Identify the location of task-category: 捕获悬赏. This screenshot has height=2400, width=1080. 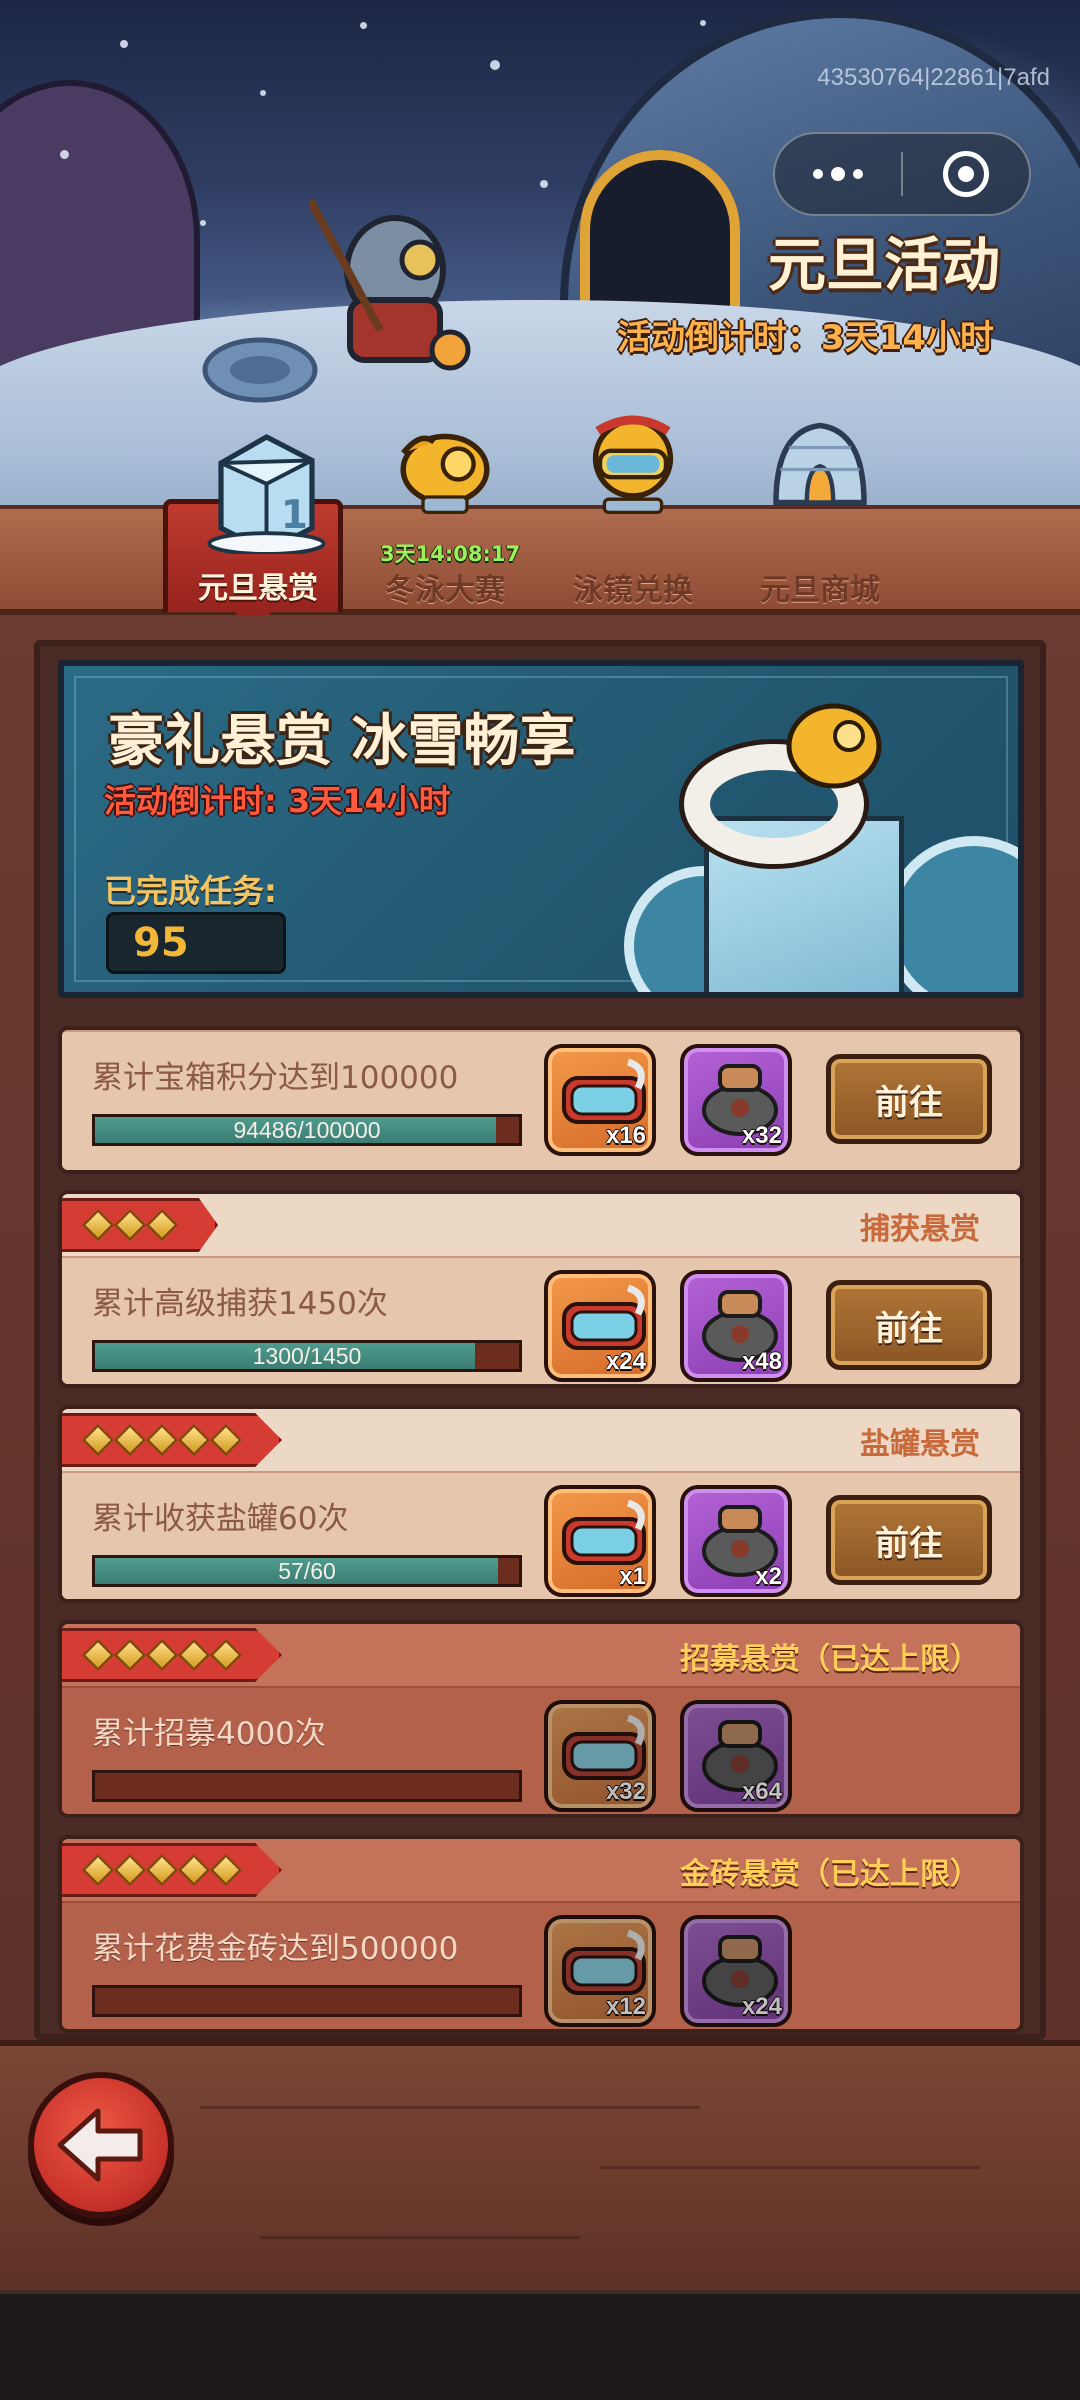
(920, 1229).